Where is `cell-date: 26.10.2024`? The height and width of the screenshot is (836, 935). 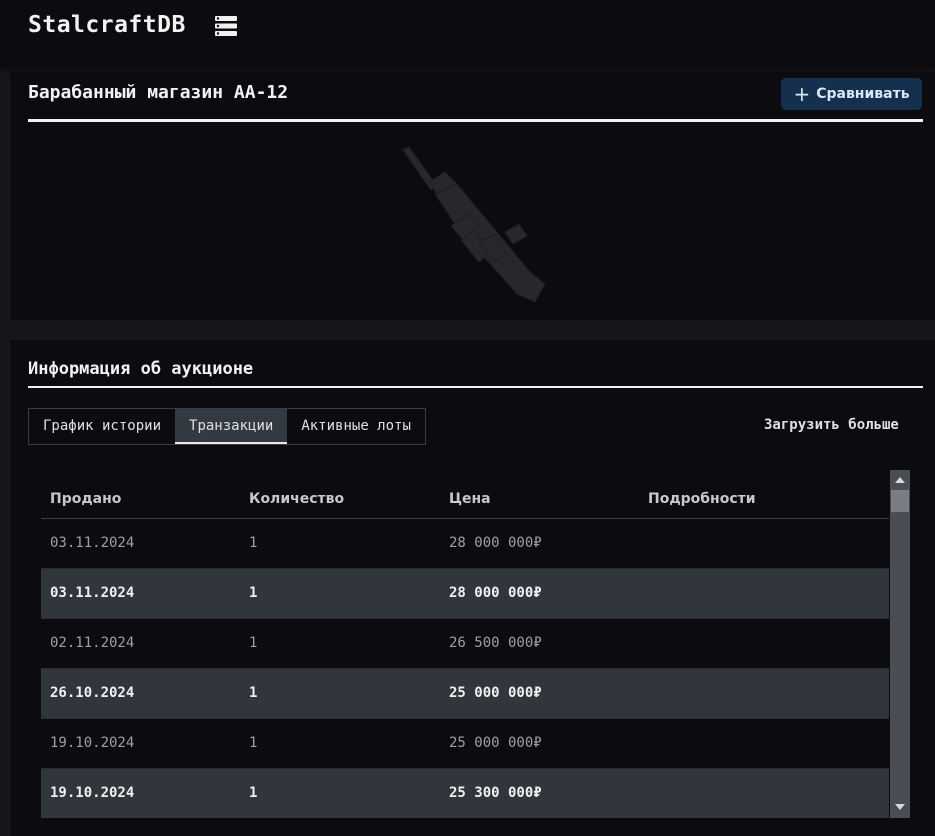
cell-date: 26.10.2024 is located at coordinates (92, 693).